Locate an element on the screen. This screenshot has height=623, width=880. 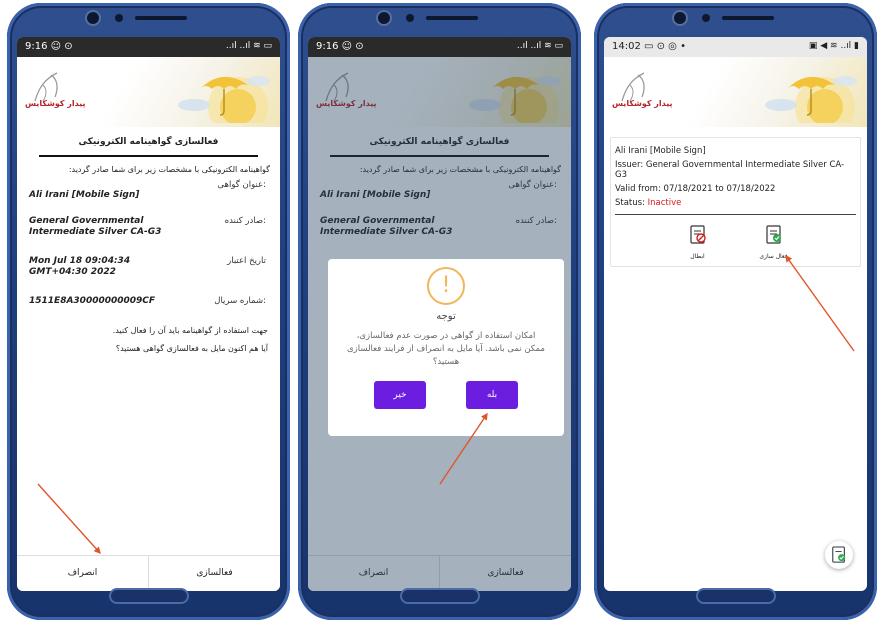
warning-icon: ! is located at coordinates (446, 286).